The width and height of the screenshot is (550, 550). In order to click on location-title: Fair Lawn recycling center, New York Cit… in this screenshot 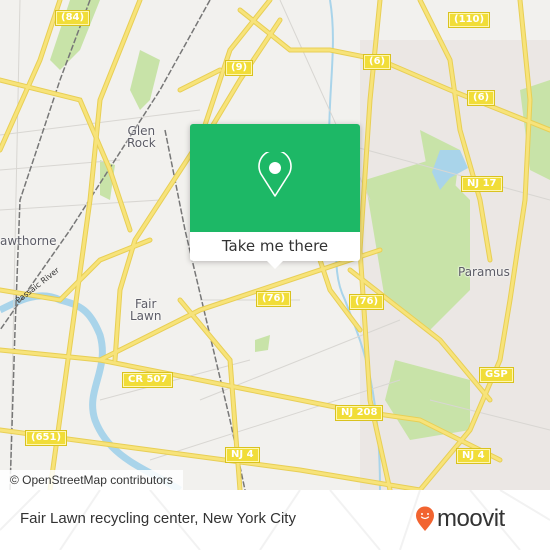, I will do `click(158, 518)`.